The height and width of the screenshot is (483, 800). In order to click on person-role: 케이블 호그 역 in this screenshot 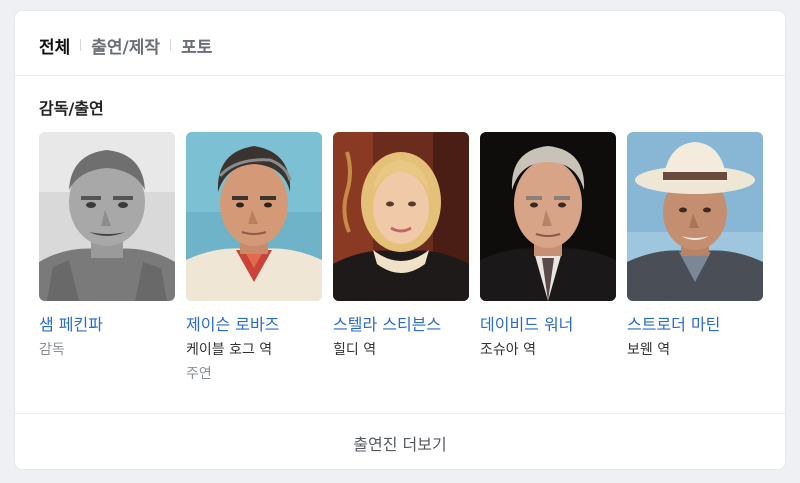, I will do `click(229, 350)`.